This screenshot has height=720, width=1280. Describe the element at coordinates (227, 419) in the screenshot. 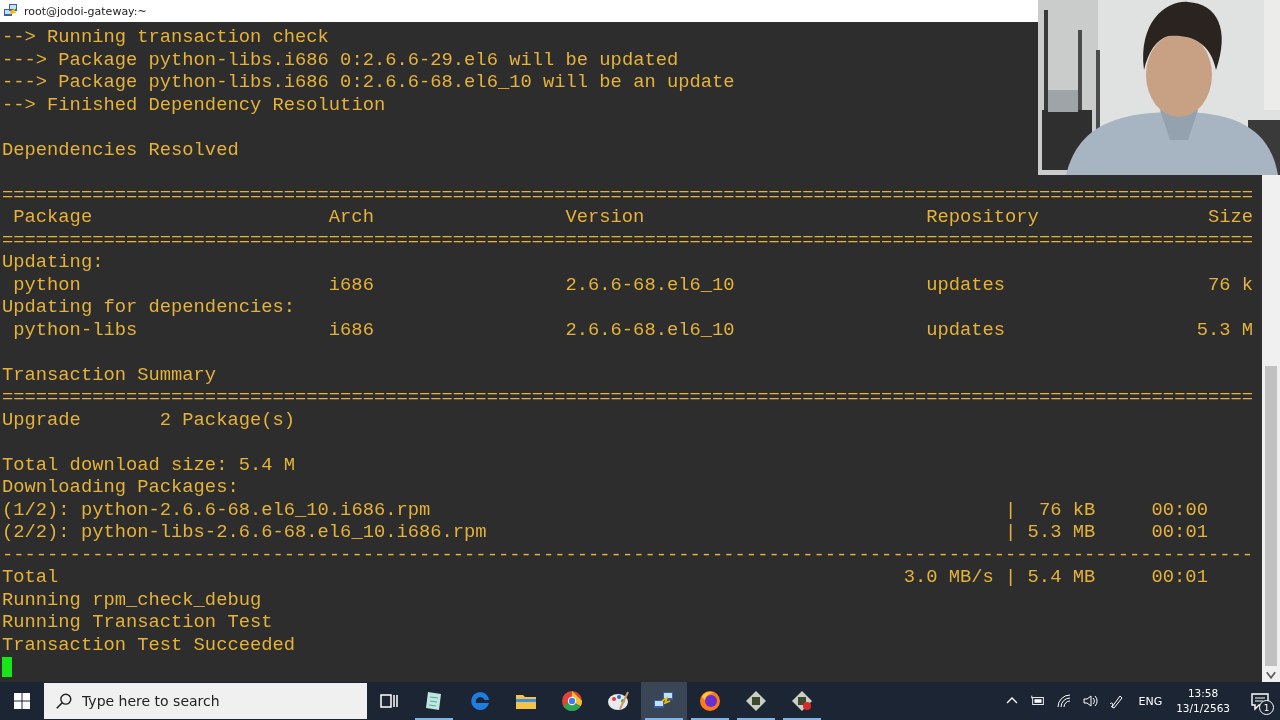

I see `summary-value: 2 Package(s)` at that location.